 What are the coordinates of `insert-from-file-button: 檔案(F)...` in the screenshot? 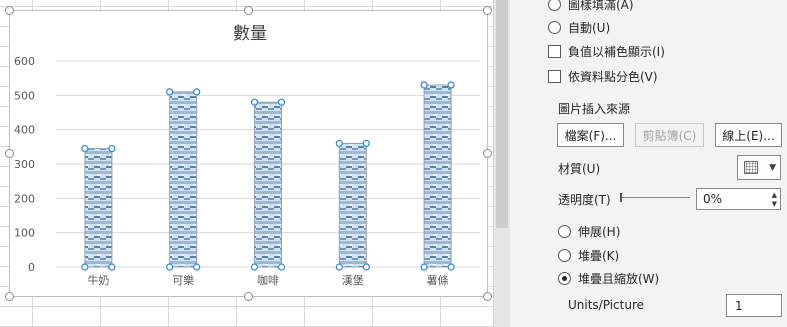 It's located at (590, 135).